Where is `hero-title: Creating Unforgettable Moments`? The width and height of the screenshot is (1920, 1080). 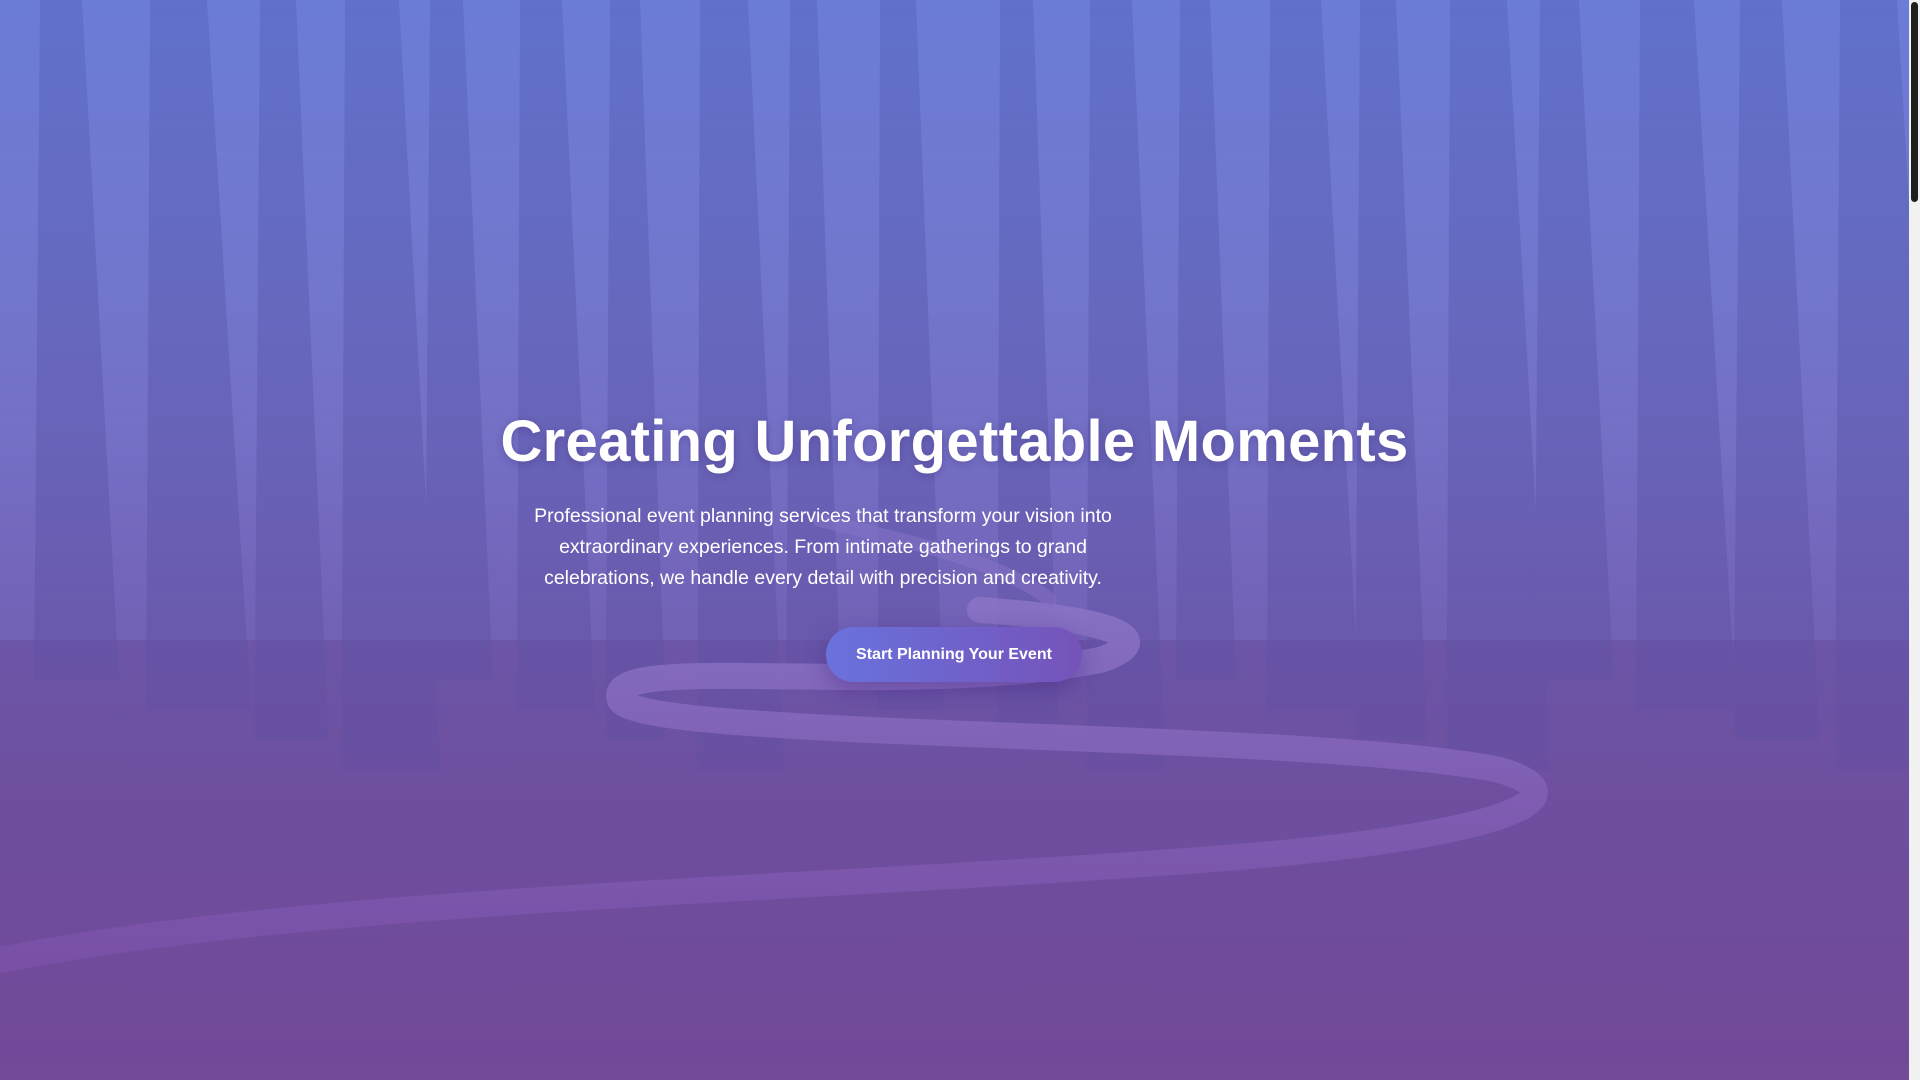
hero-title: Creating Unforgettable Moments is located at coordinates (954, 441).